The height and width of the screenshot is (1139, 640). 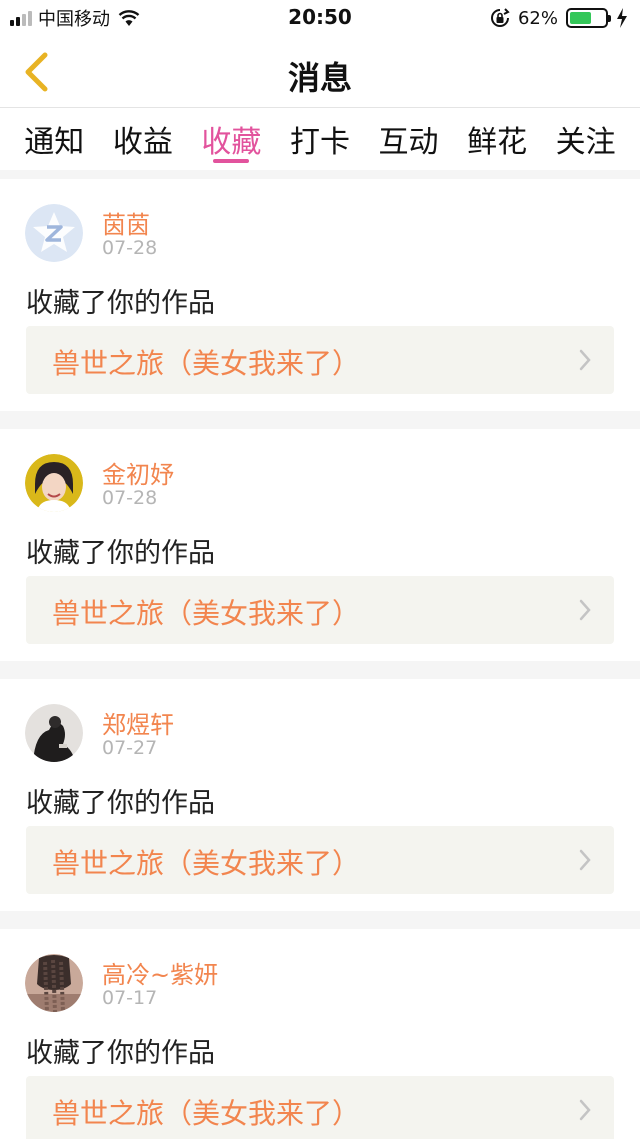 I want to click on user-name: 高冷~紫妍, so click(x=160, y=972).